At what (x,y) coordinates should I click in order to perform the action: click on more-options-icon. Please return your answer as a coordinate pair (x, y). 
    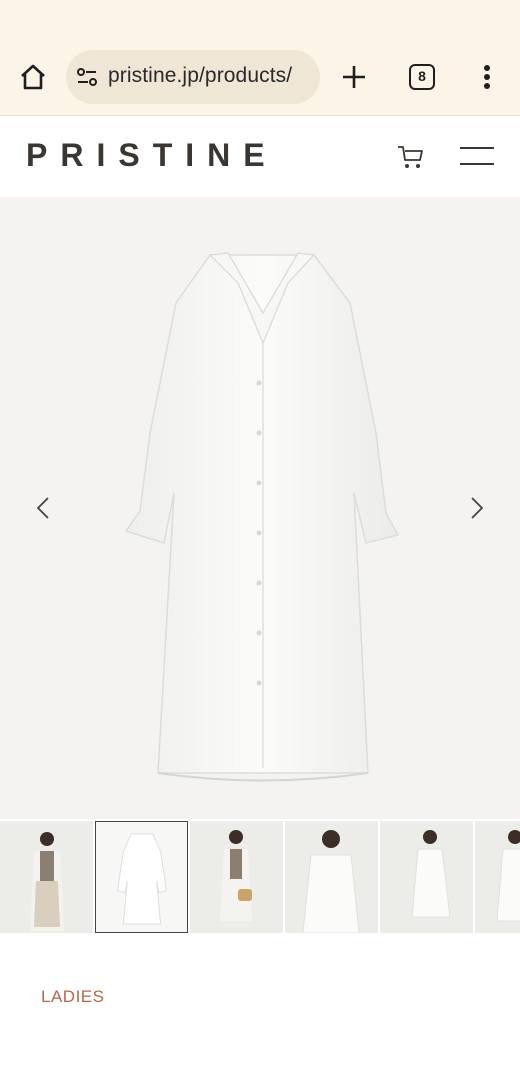
    Looking at the image, I should click on (487, 78).